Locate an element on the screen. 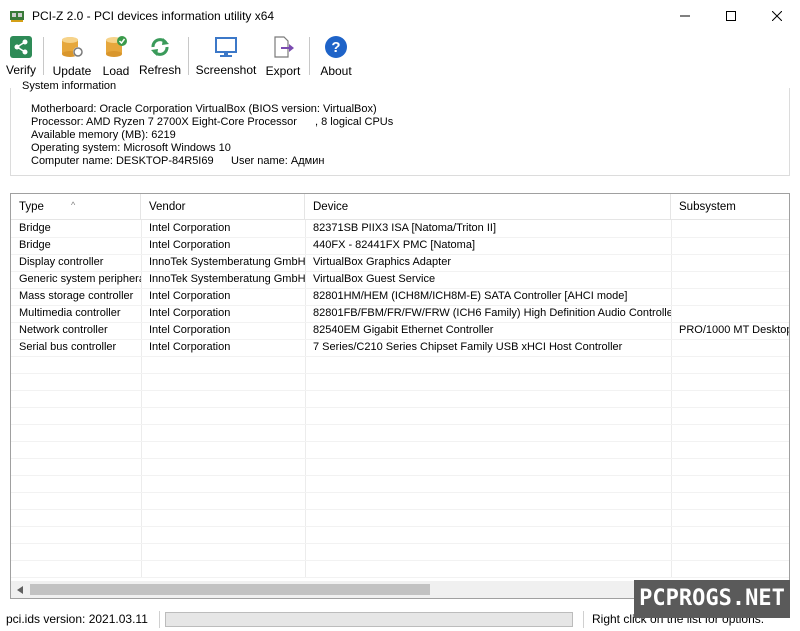  close-button is located at coordinates (777, 15).